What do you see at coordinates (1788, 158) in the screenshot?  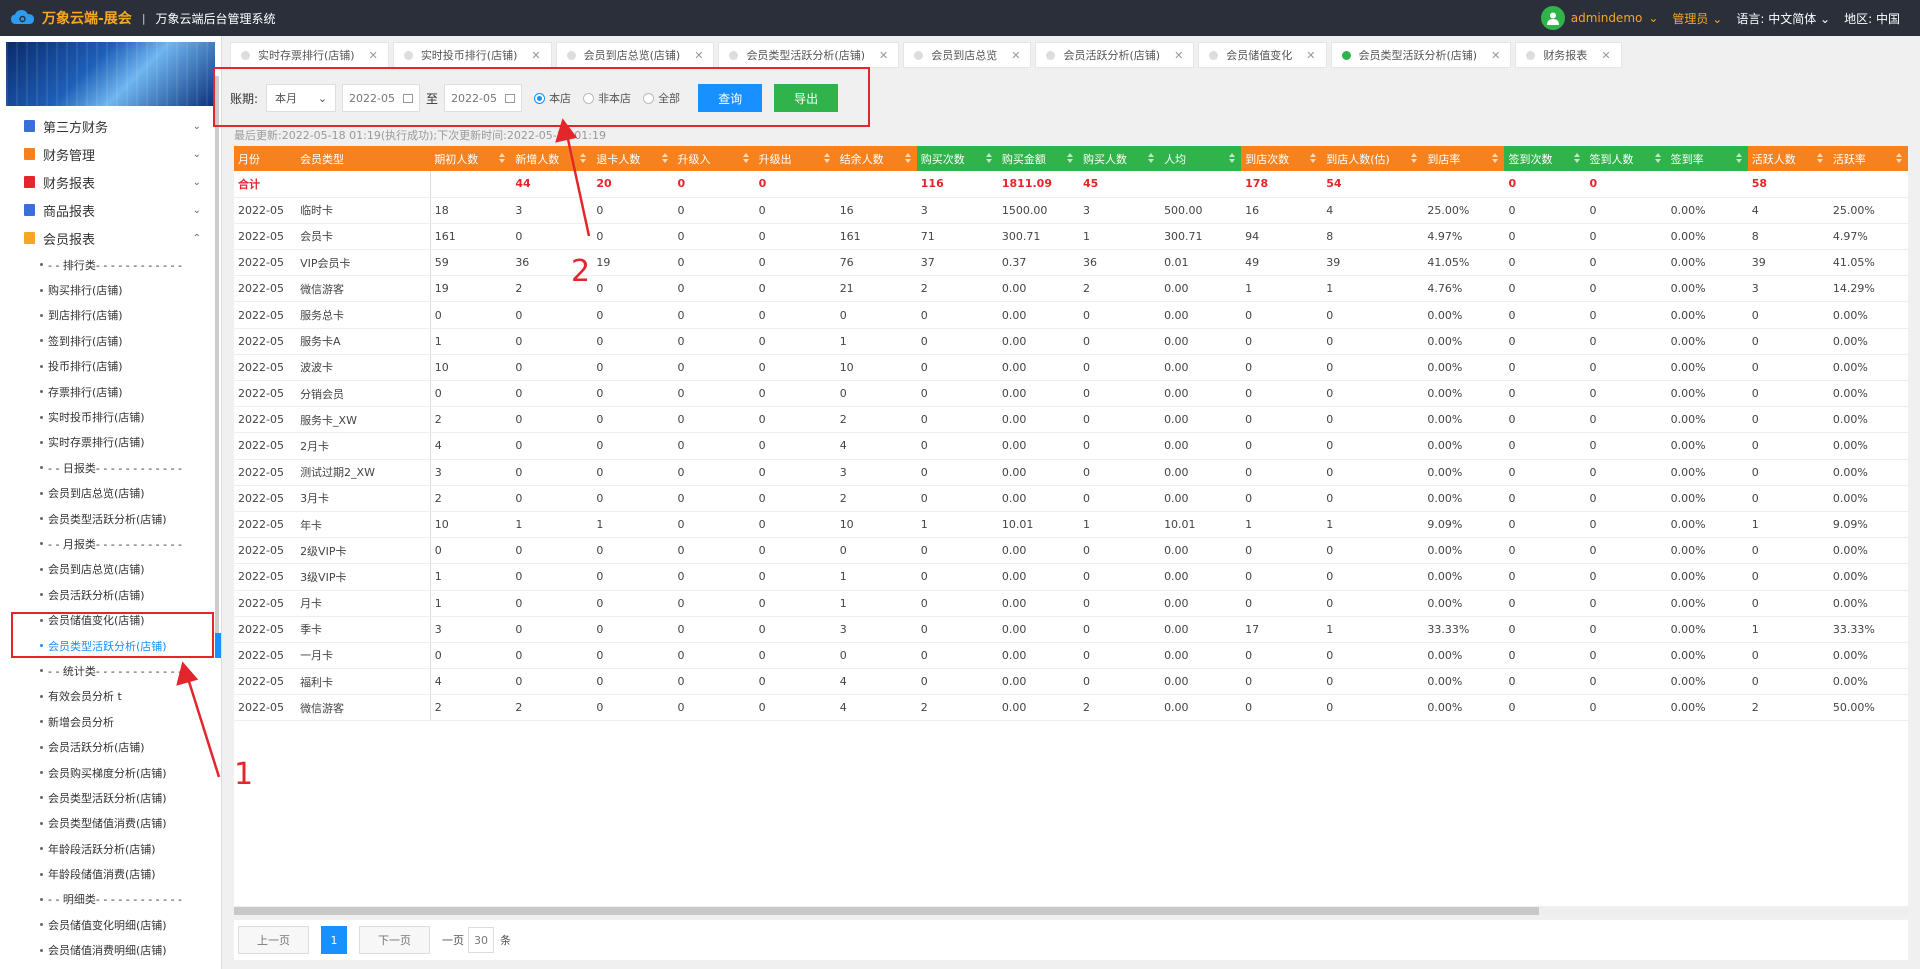 I see `column-header: 活跃人数` at bounding box center [1788, 158].